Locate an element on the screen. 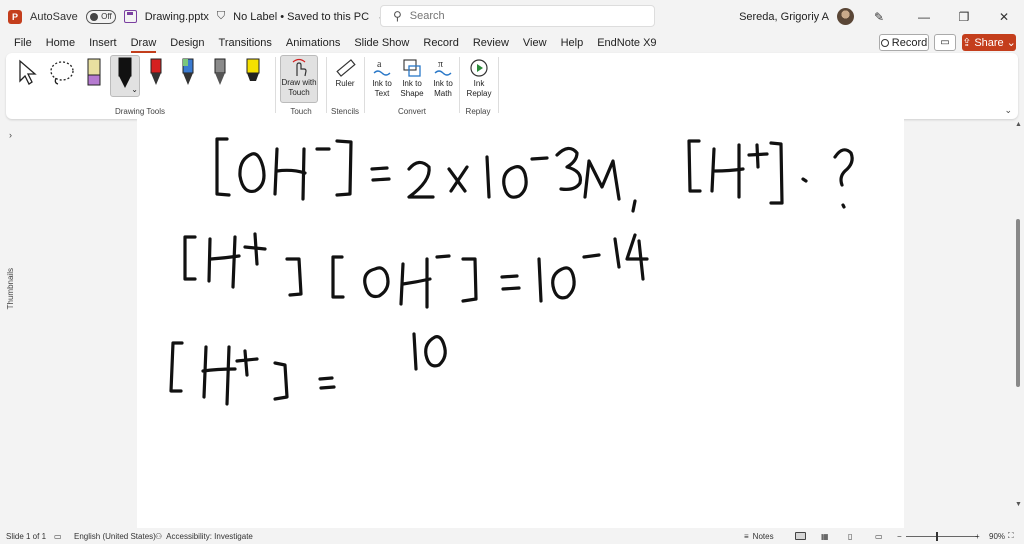 This screenshot has width=1024, height=544. slide-show-button: ▭ is located at coordinates (879, 536).